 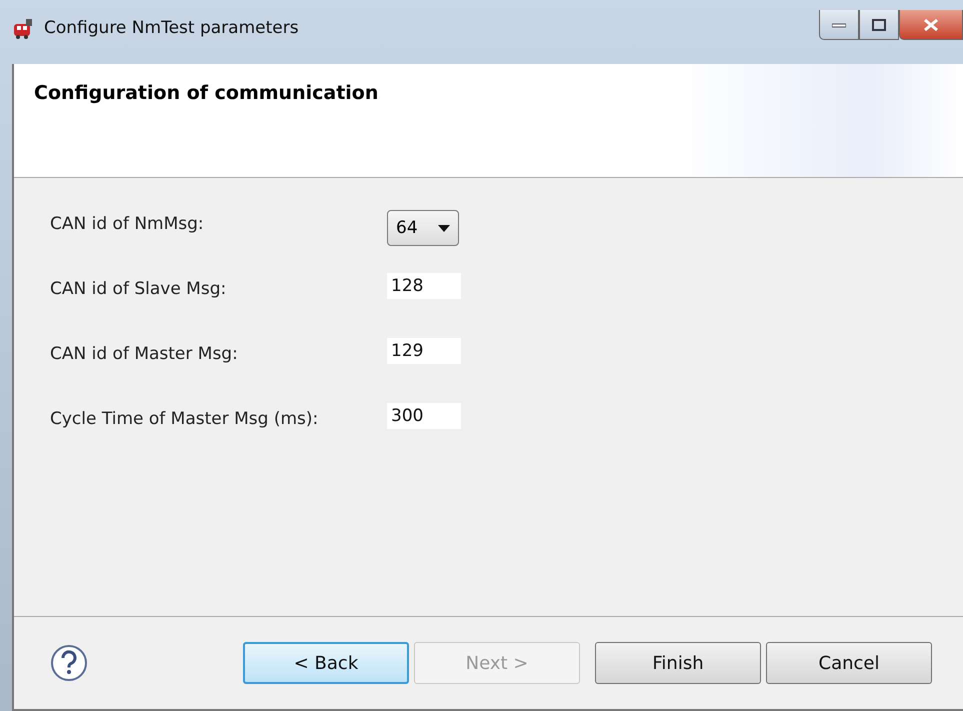 What do you see at coordinates (185, 419) in the screenshot?
I see `field-label: Cycle Time of Master Msg (ms):` at bounding box center [185, 419].